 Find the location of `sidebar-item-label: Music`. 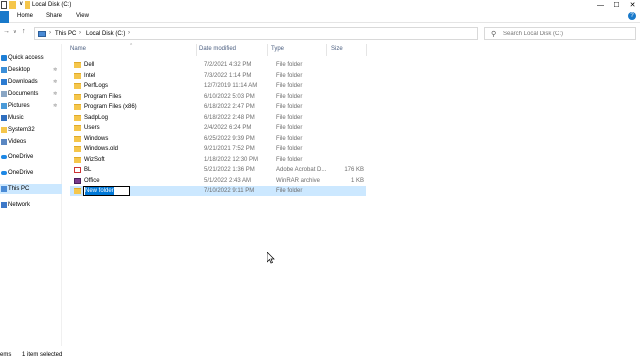

sidebar-item-label: Music is located at coordinates (16, 118).